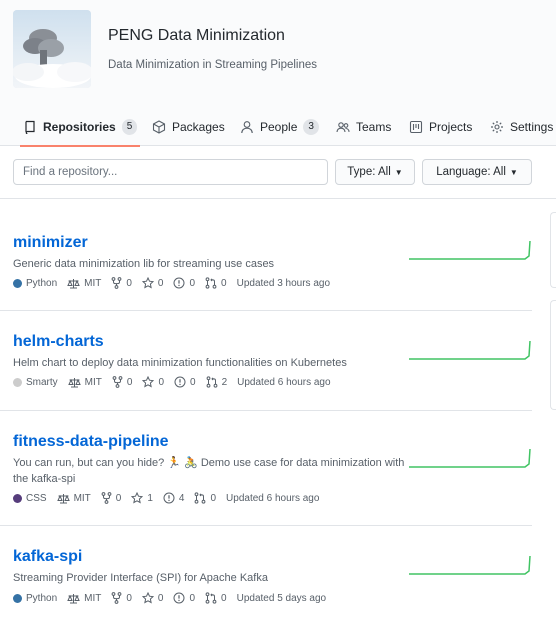 Image resolution: width=556 pixels, height=620 pixels. Describe the element at coordinates (91, 442) in the screenshot. I see `repository-name-link: fitness-data-pipeline` at that location.